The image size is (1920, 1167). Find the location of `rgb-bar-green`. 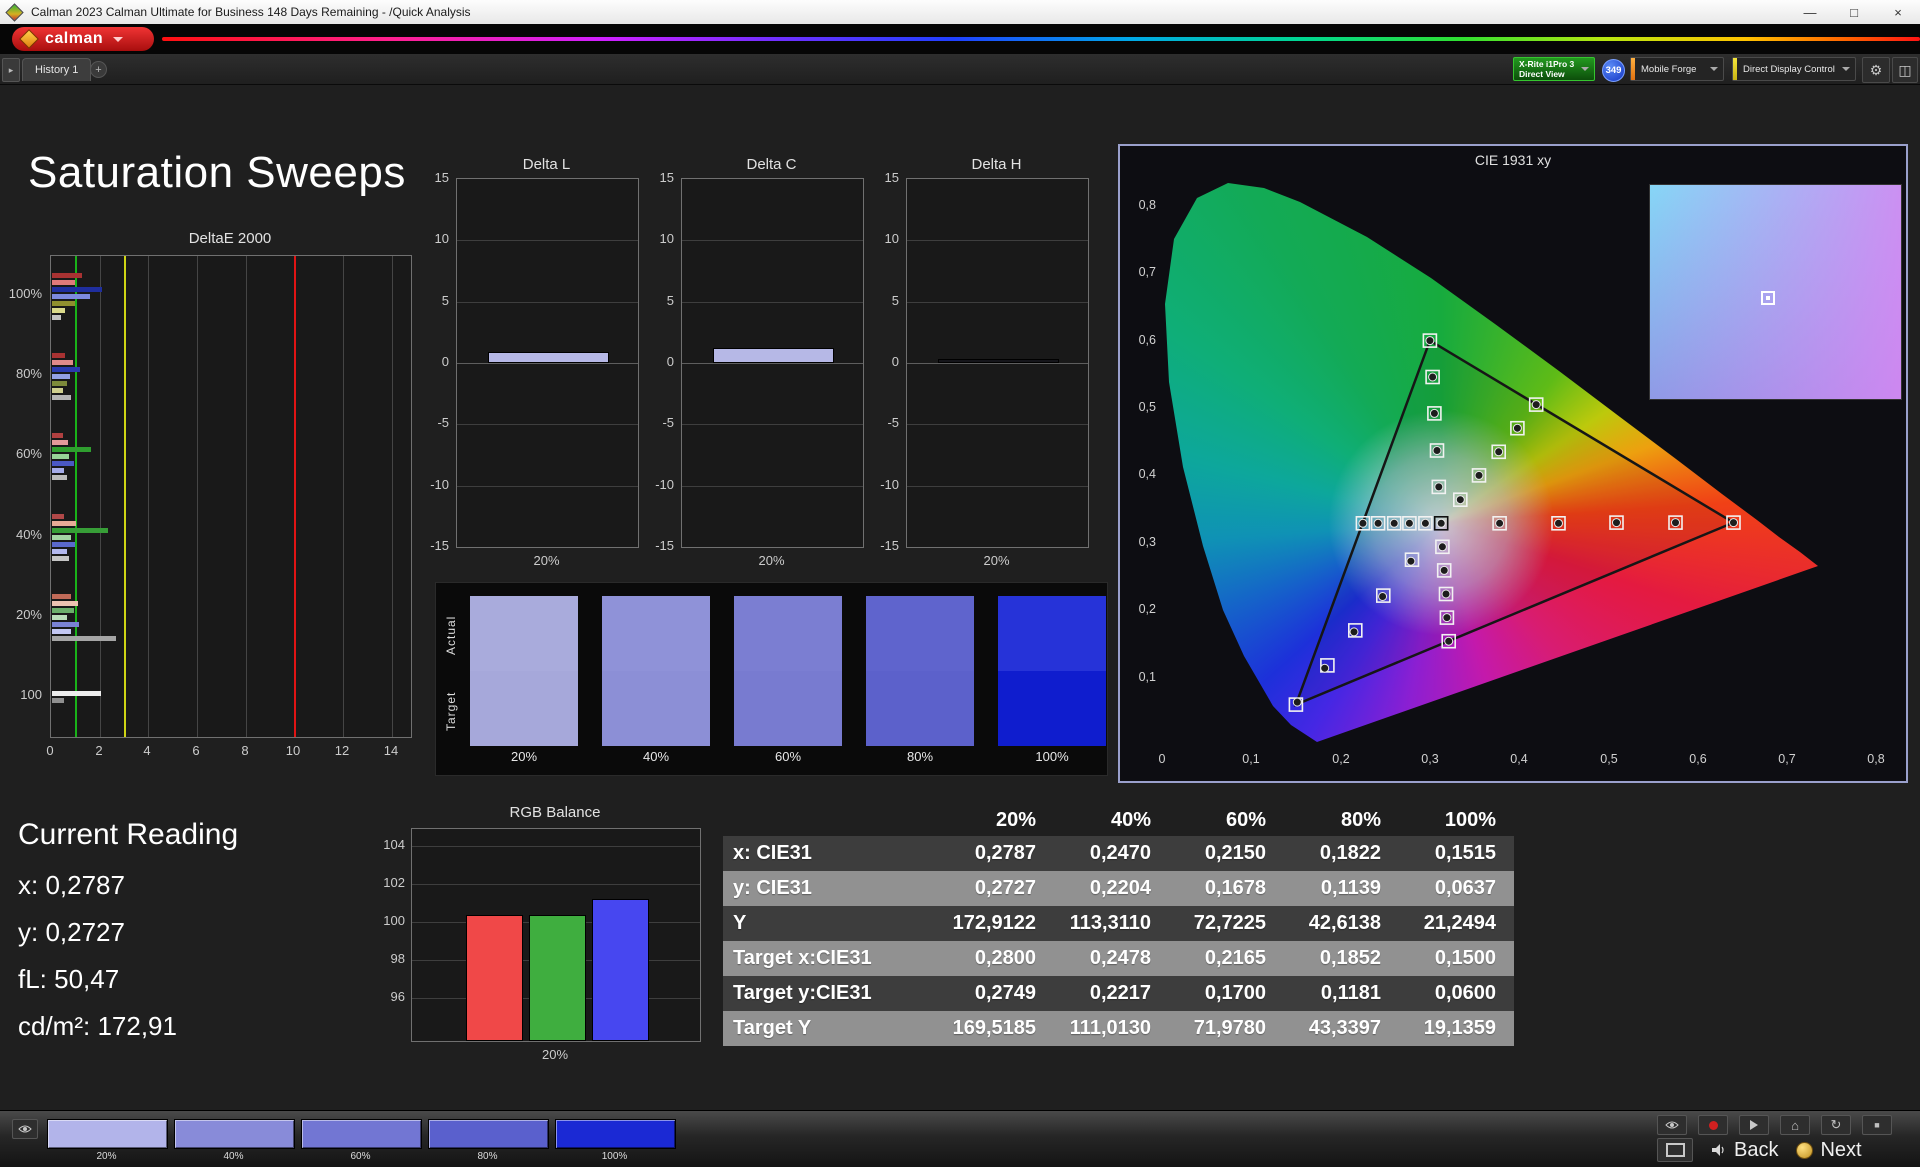

rgb-bar-green is located at coordinates (557, 978).